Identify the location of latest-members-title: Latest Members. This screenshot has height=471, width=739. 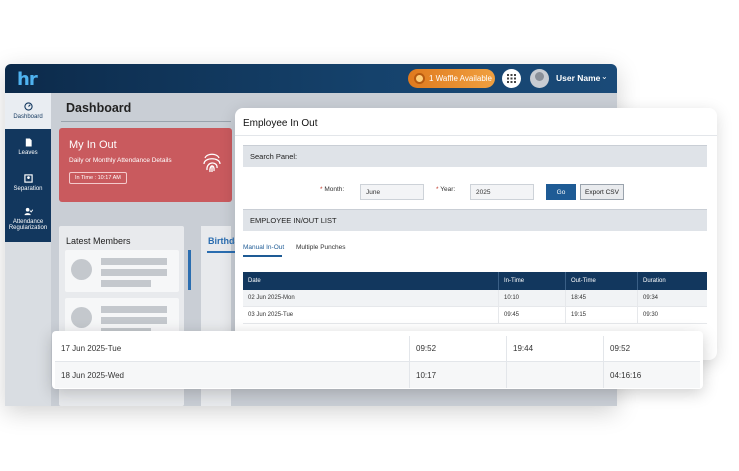
(98, 241).